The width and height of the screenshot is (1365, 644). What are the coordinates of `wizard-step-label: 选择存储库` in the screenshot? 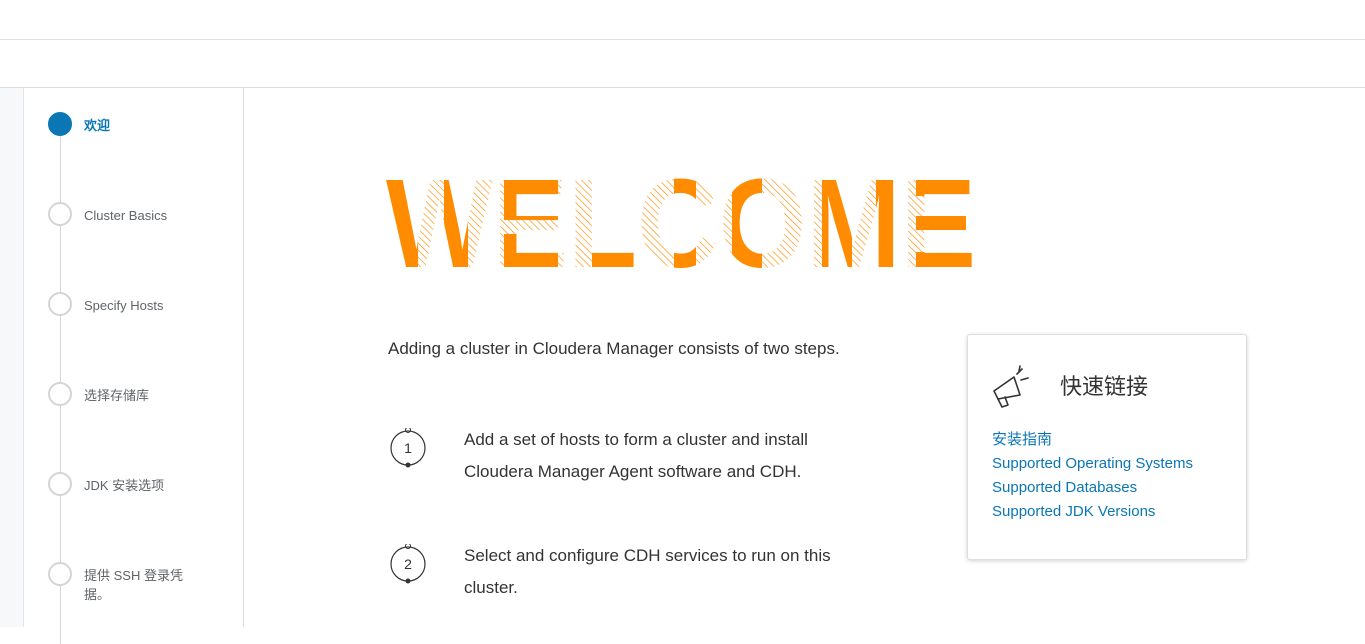 It's located at (117, 395).